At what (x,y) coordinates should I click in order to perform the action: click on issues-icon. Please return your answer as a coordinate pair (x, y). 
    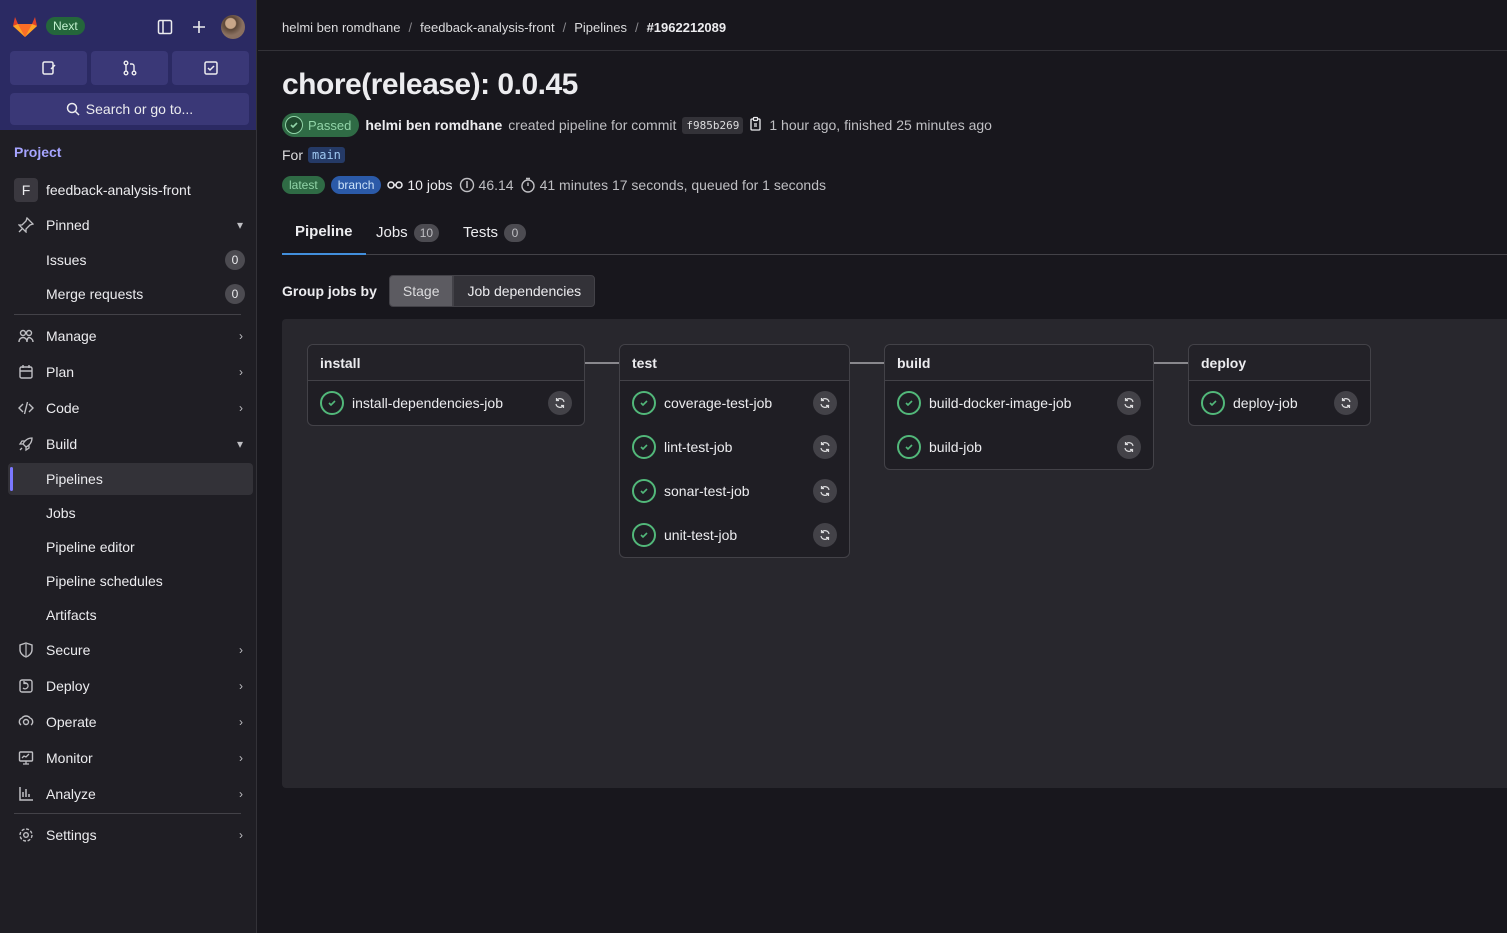
    Looking at the image, I should click on (48, 68).